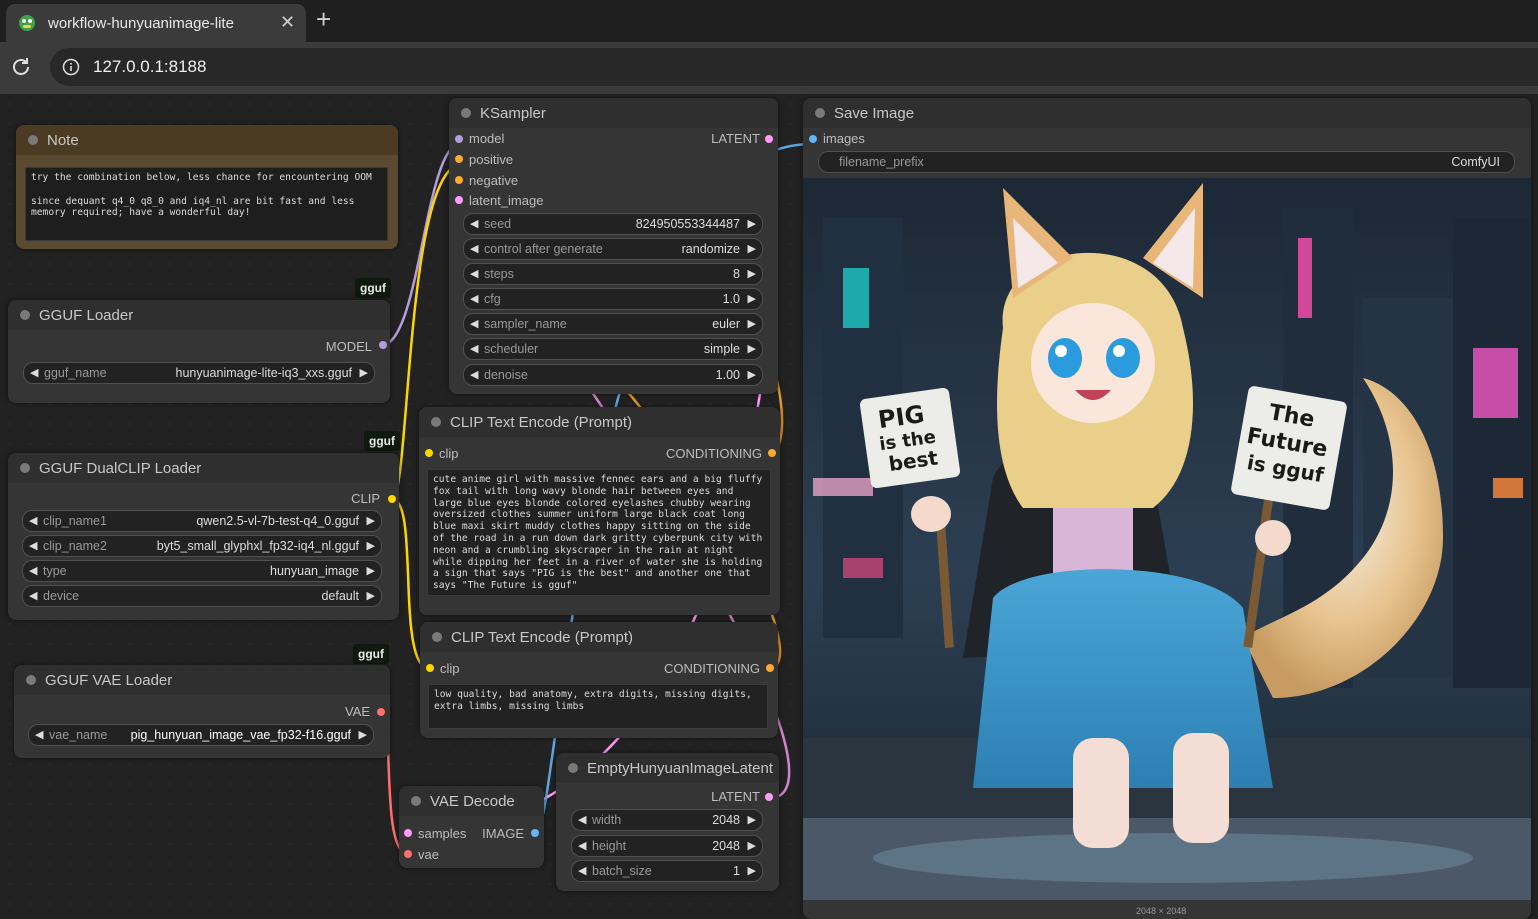 The image size is (1538, 919). I want to click on height-widget: ◀ height 2048 ▶, so click(667, 846).